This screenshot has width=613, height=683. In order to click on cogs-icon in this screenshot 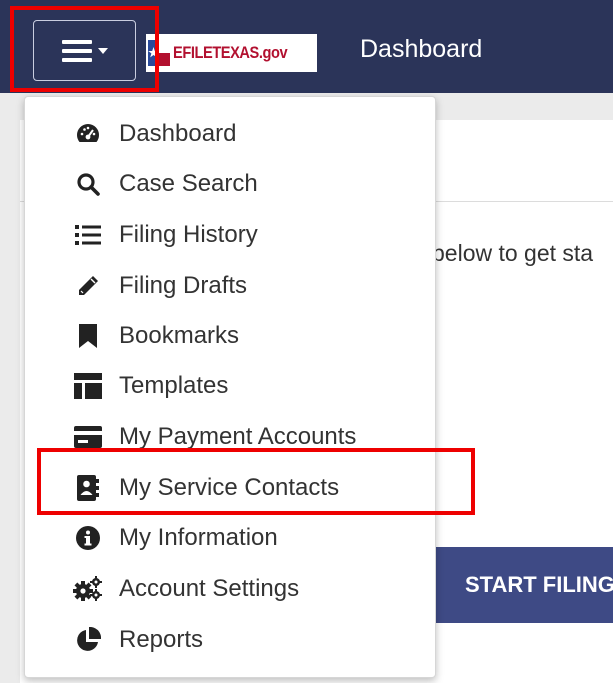, I will do `click(88, 589)`.